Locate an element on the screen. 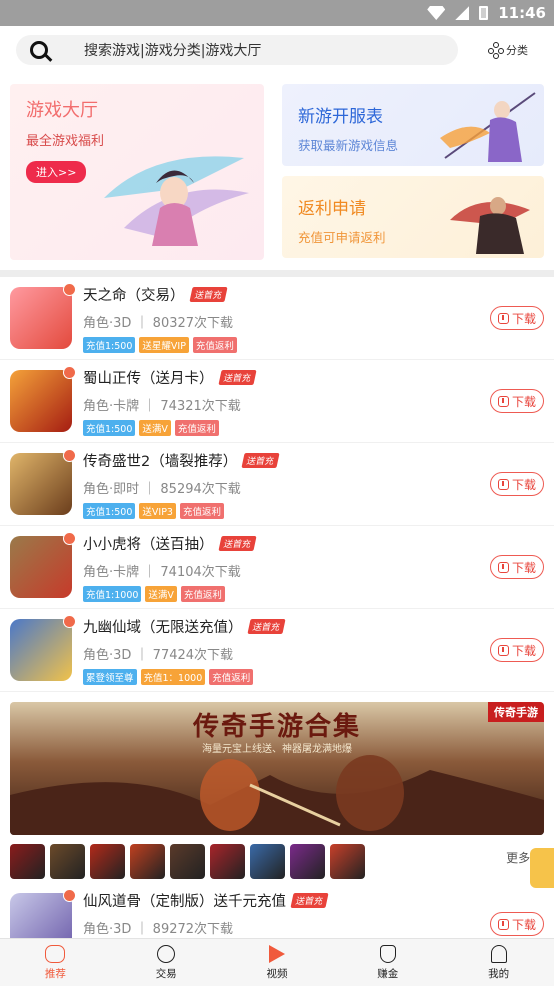  nav-label: 交易 is located at coordinates (166, 973).